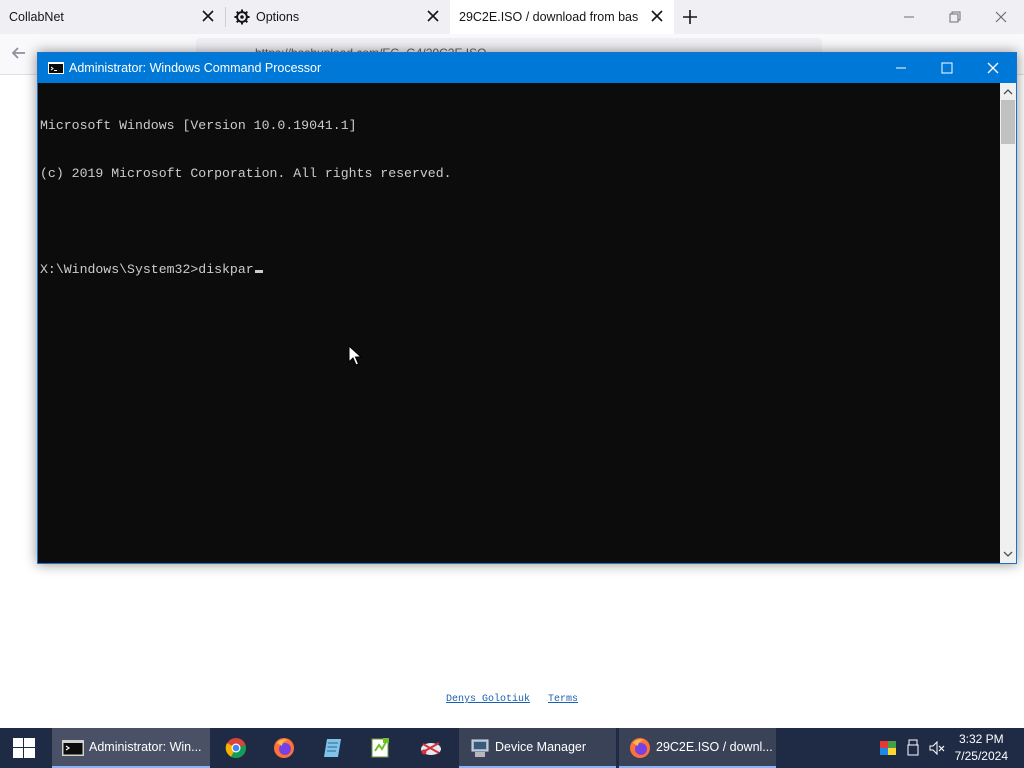  Describe the element at coordinates (236, 748) in the screenshot. I see `chrome-icon` at that location.